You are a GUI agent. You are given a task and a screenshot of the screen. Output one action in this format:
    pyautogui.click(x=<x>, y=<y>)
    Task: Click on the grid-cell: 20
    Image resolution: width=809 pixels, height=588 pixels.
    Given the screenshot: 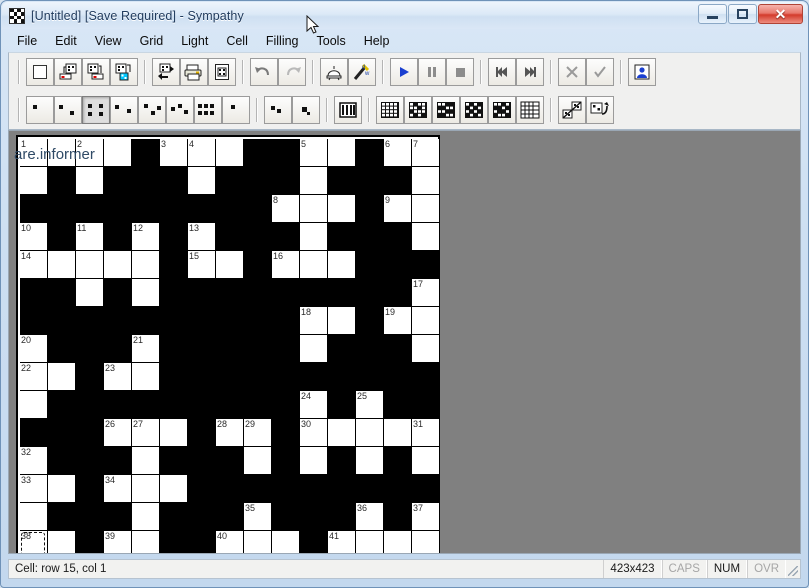 What is the action you would take?
    pyautogui.click(x=34, y=349)
    